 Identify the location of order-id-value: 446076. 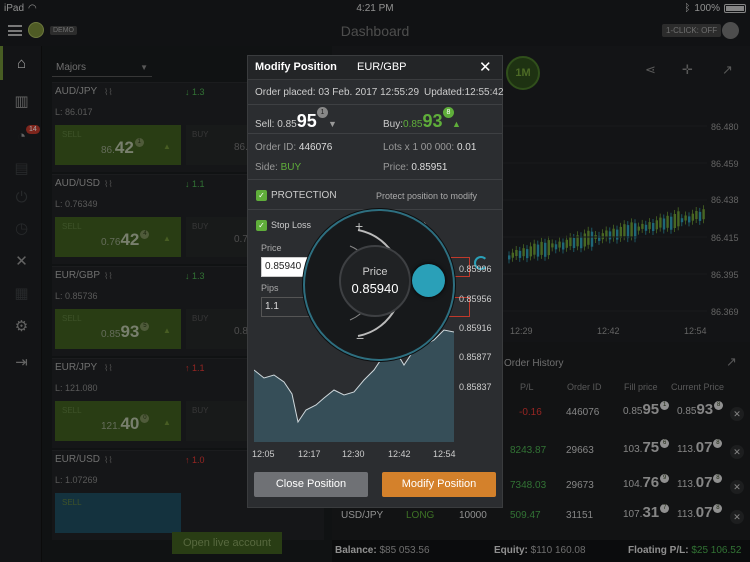
(315, 147).